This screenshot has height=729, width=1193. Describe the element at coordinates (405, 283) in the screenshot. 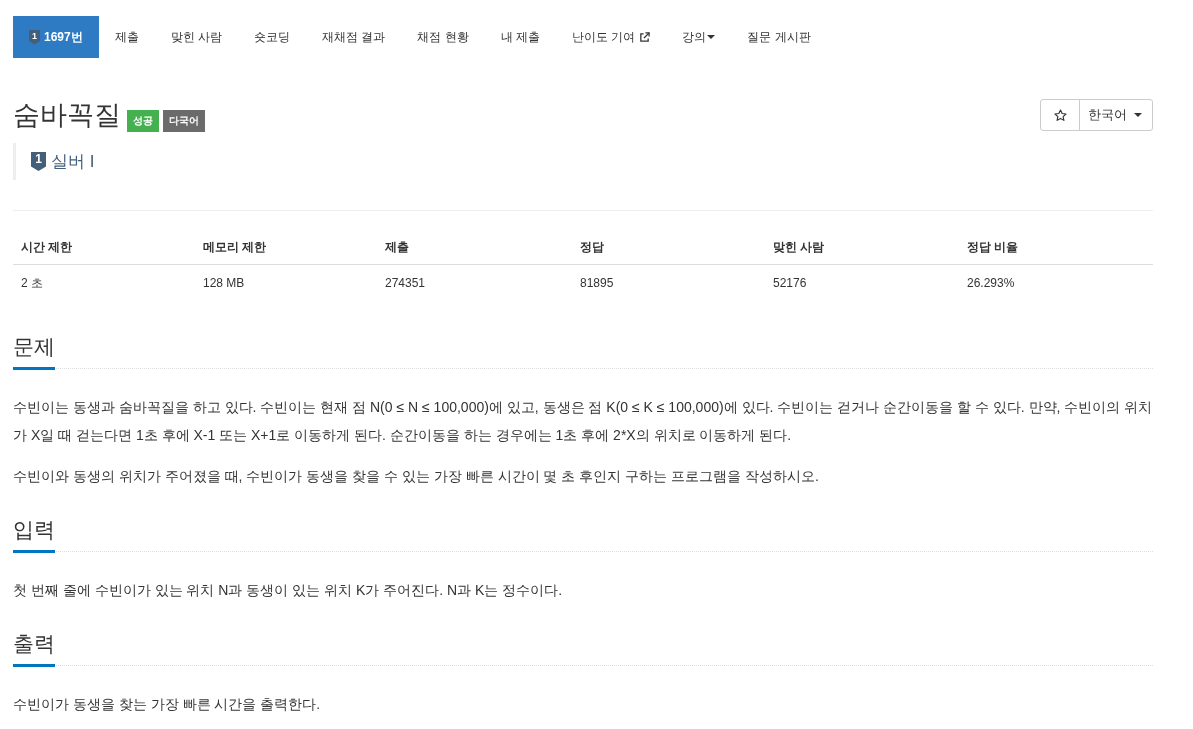

I see `table-cell-text: 274351` at that location.